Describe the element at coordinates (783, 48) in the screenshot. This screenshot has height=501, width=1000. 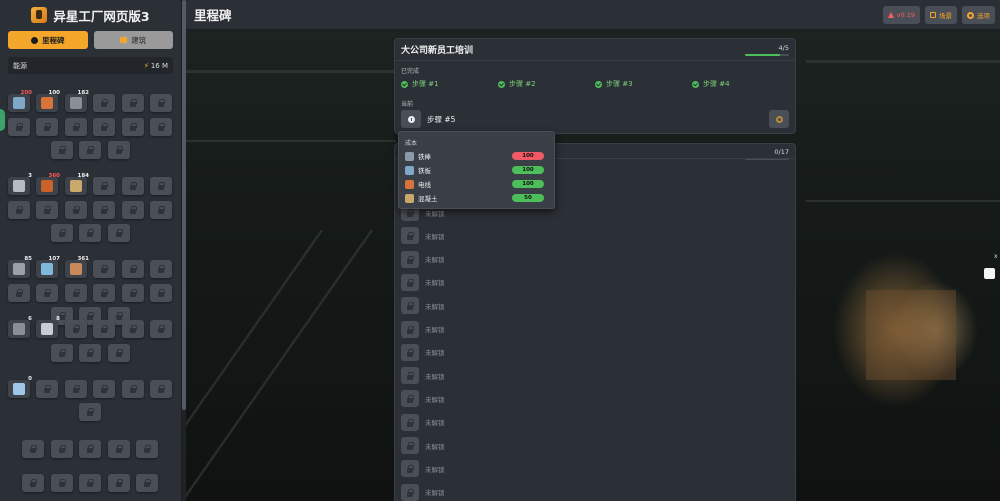
I see `milestone-progress-text: 4/5` at that location.